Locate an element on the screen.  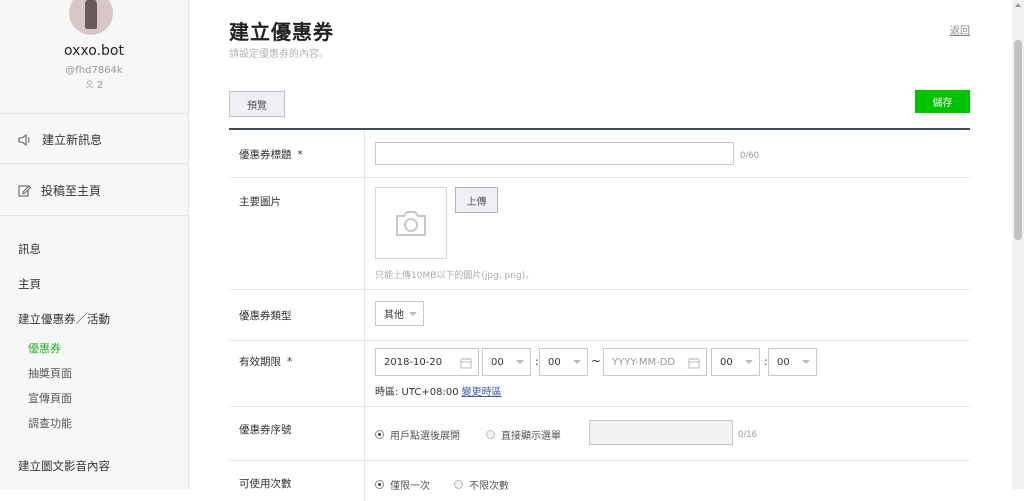
save-button: 儲存 is located at coordinates (942, 101).